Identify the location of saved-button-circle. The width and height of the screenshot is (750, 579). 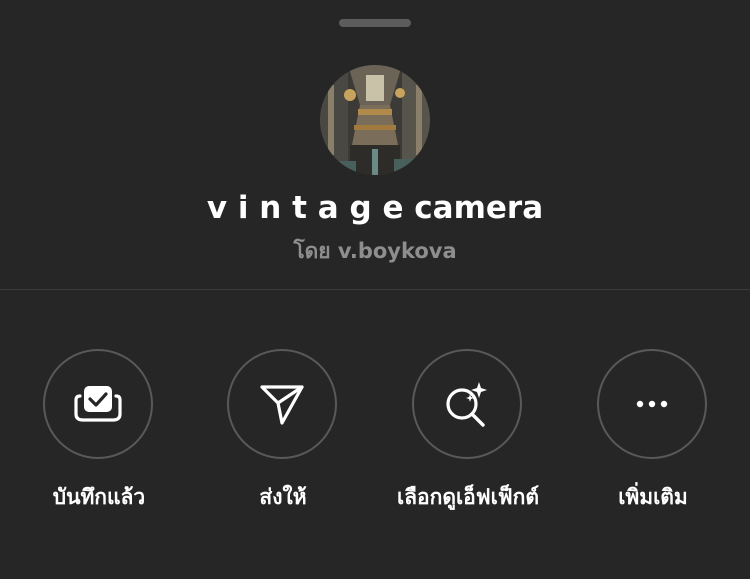
(98, 404).